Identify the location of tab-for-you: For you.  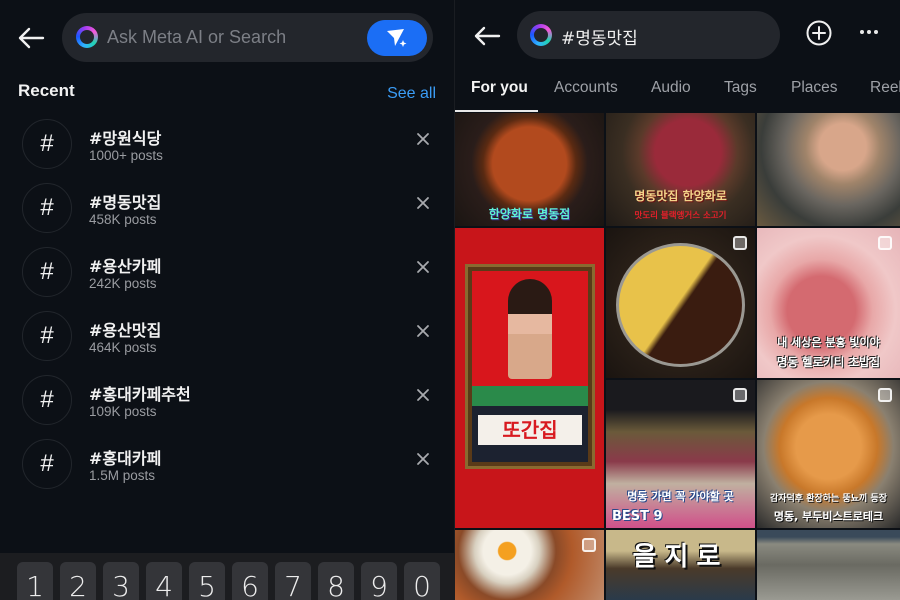
(499, 88).